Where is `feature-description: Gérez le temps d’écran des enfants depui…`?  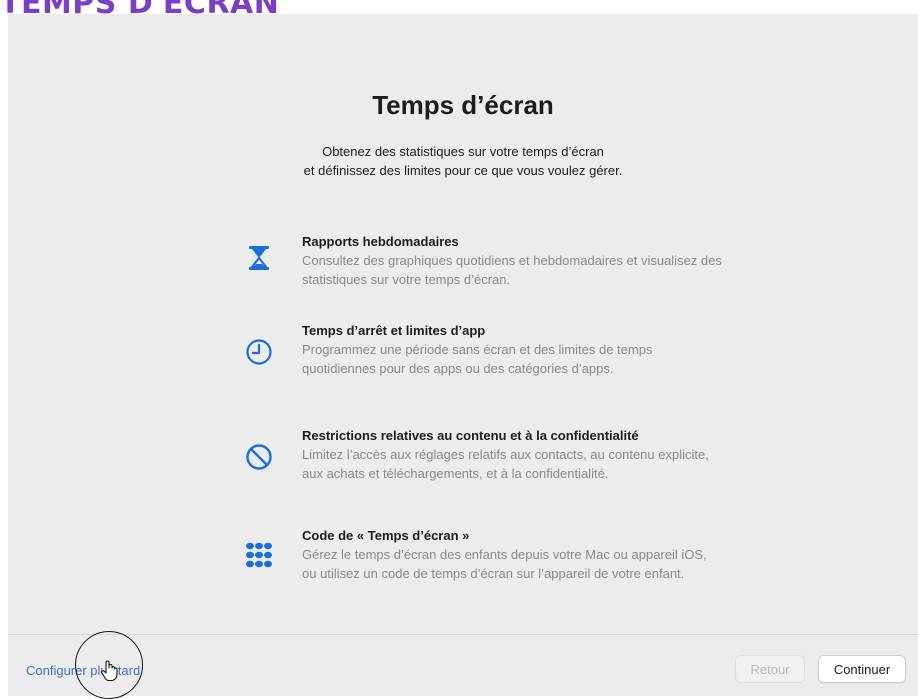 feature-description: Gérez le temps d’écran des enfants depui… is located at coordinates (504, 564).